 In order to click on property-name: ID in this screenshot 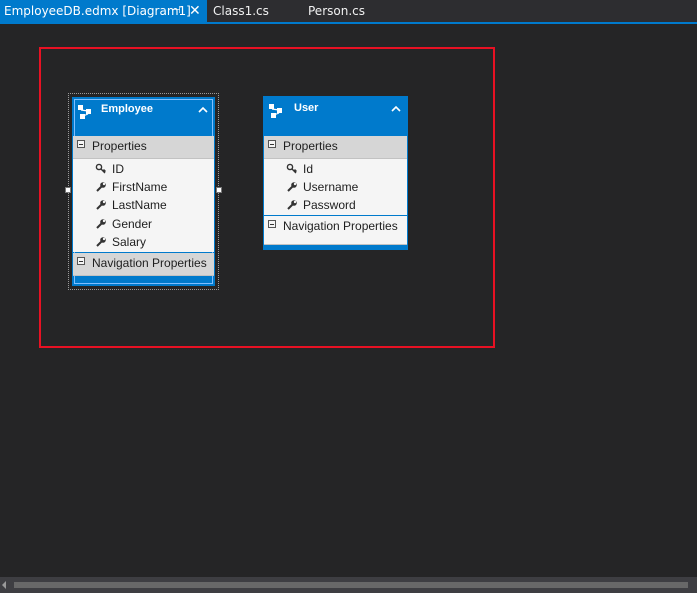, I will do `click(118, 169)`.